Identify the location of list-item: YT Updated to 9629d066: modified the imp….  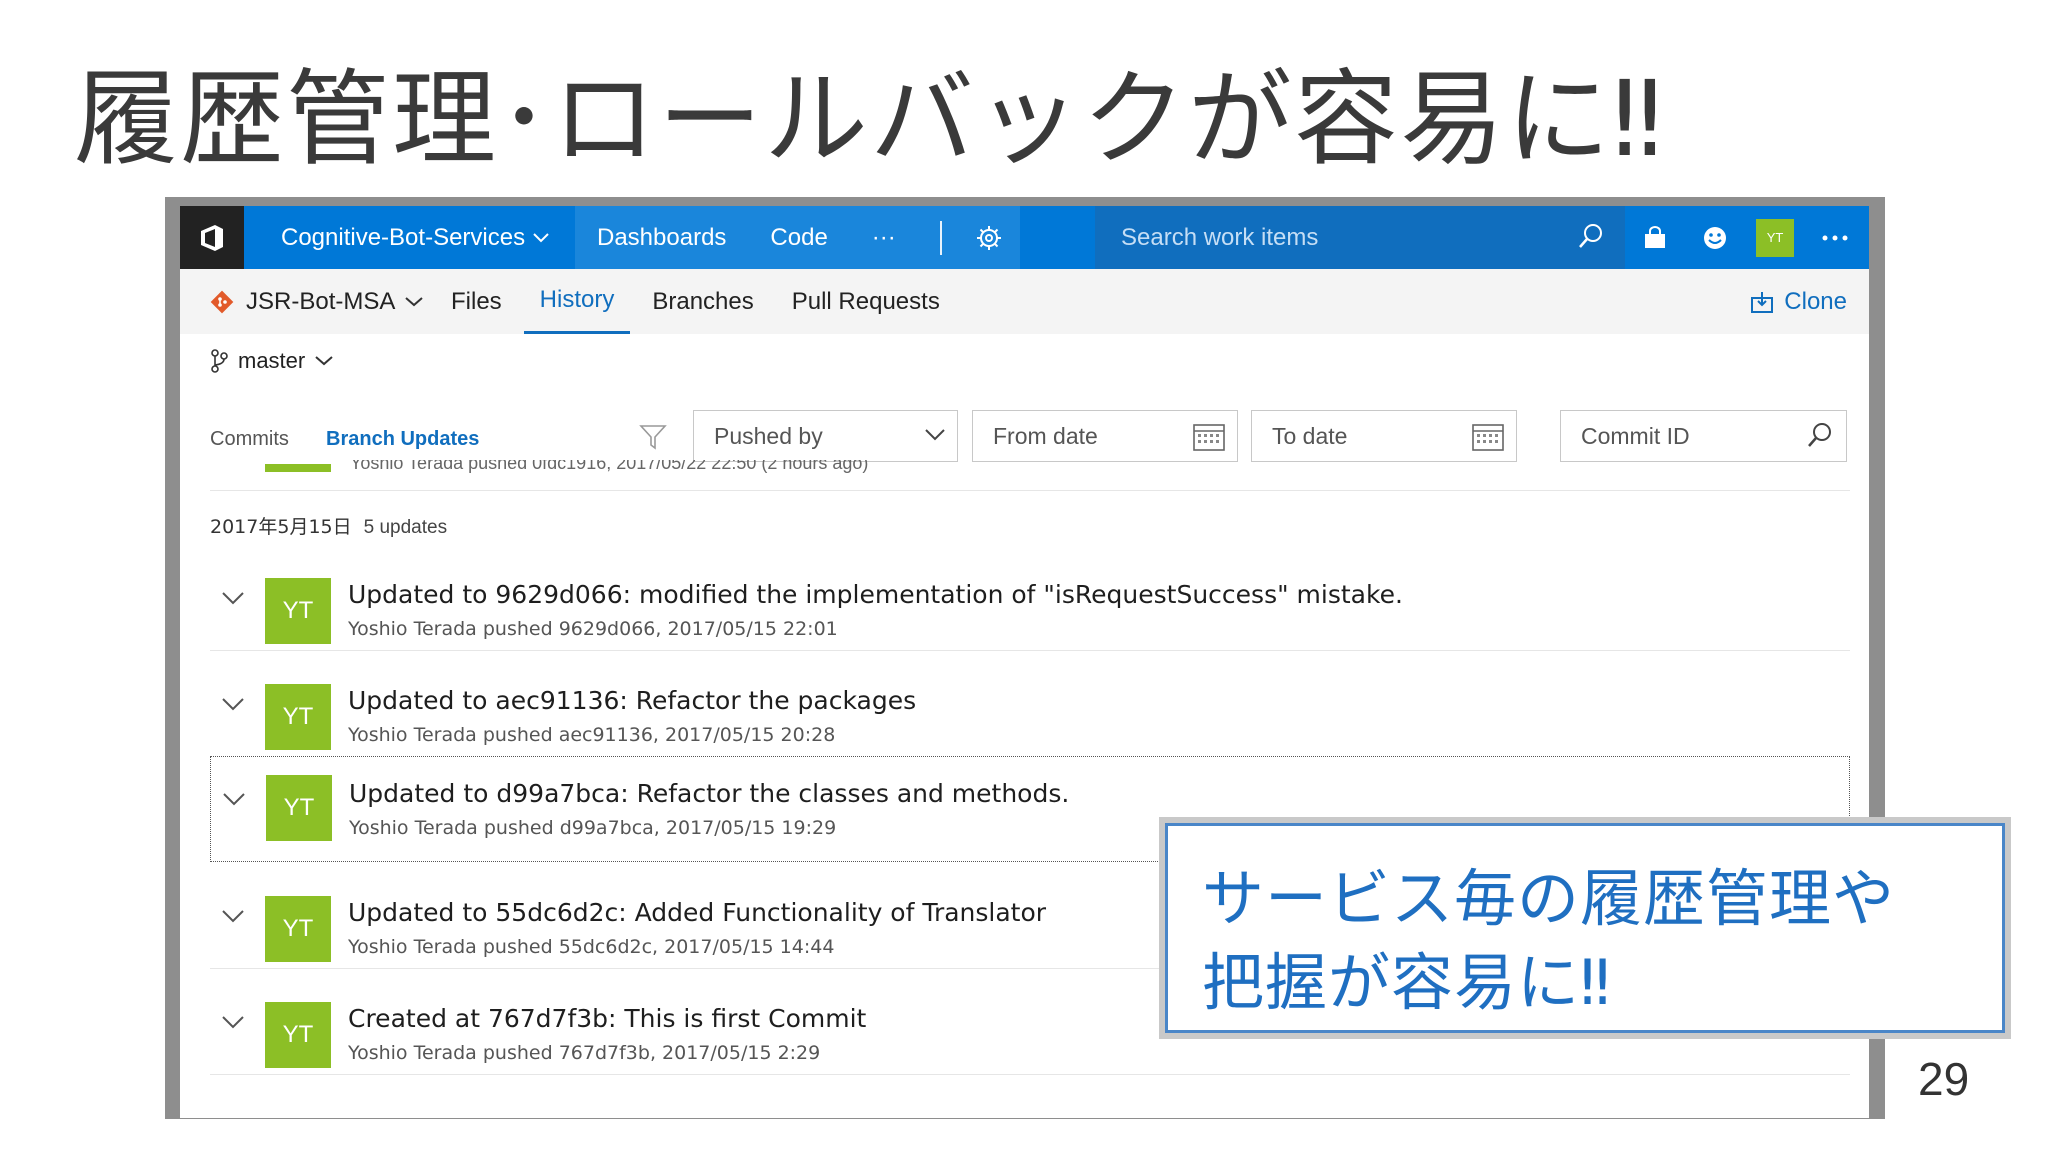
(1030, 615).